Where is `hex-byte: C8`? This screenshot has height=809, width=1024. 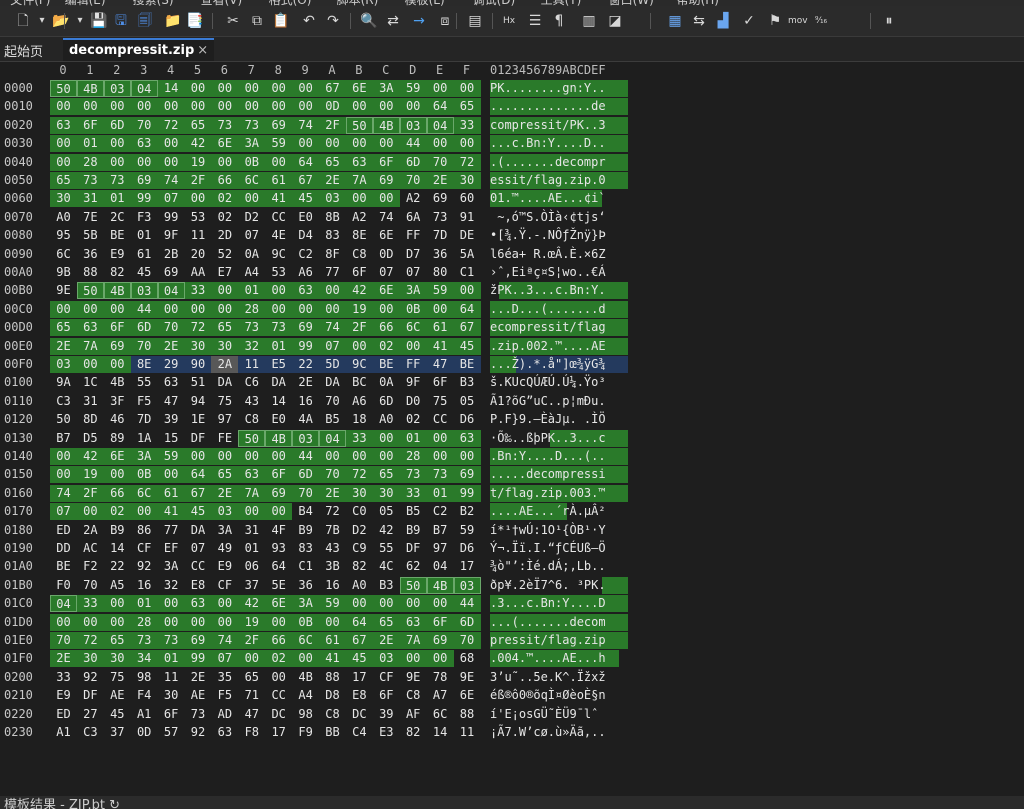 hex-byte: C8 is located at coordinates (359, 254).